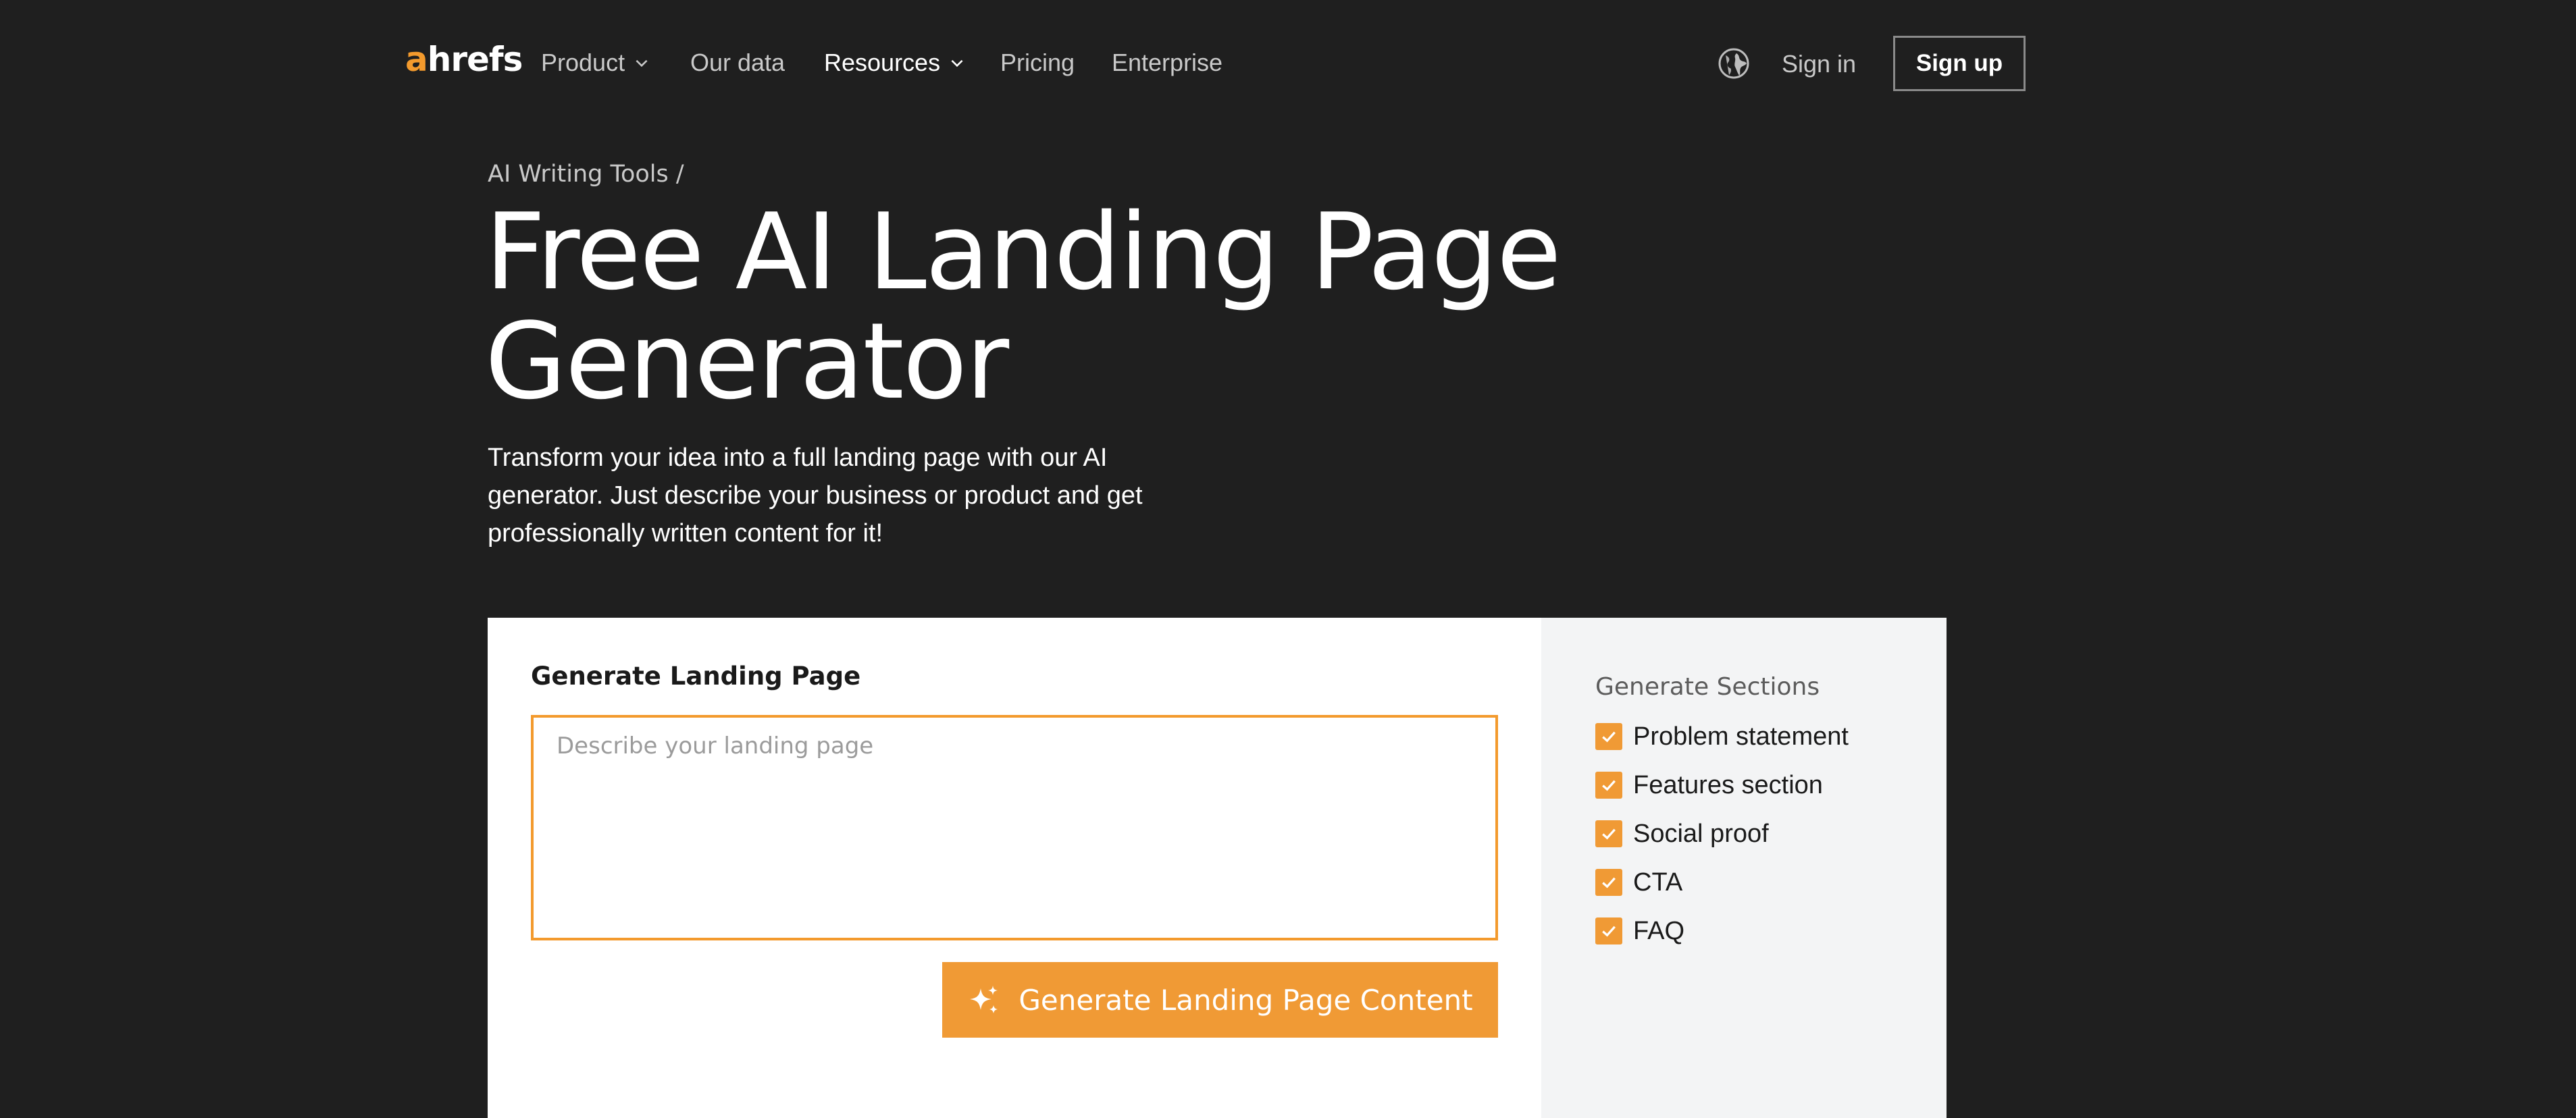 The image size is (2576, 1118). I want to click on page-title-line2: Generator, so click(747, 361).